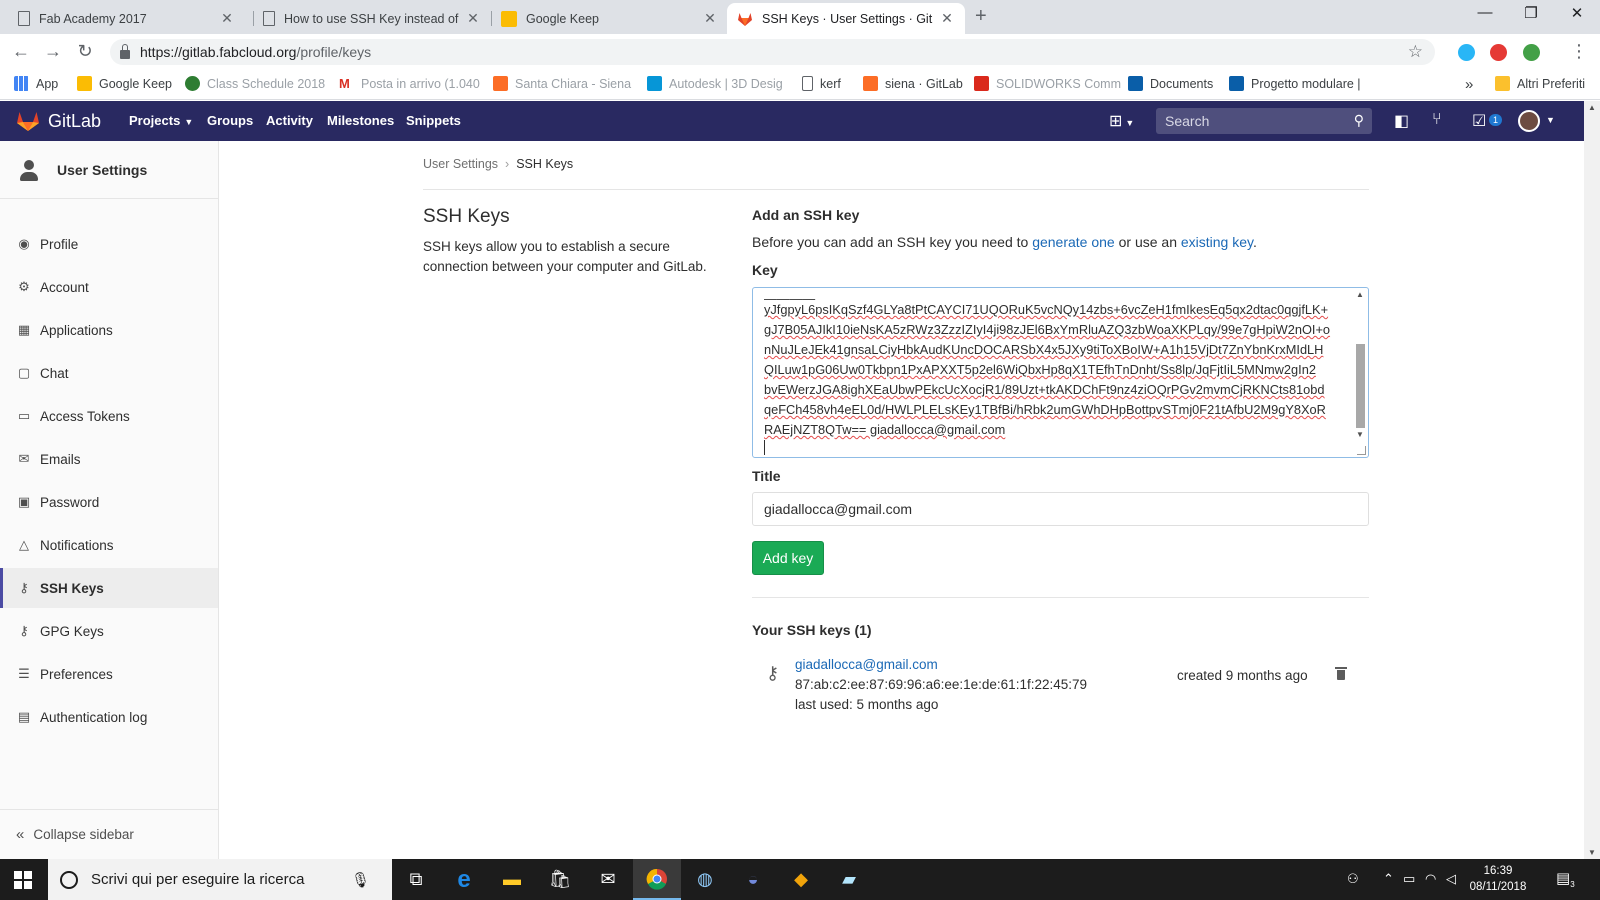 This screenshot has height=900, width=1600. What do you see at coordinates (913, 83) in the screenshot?
I see `bookmark-item: siena · GitLab` at bounding box center [913, 83].